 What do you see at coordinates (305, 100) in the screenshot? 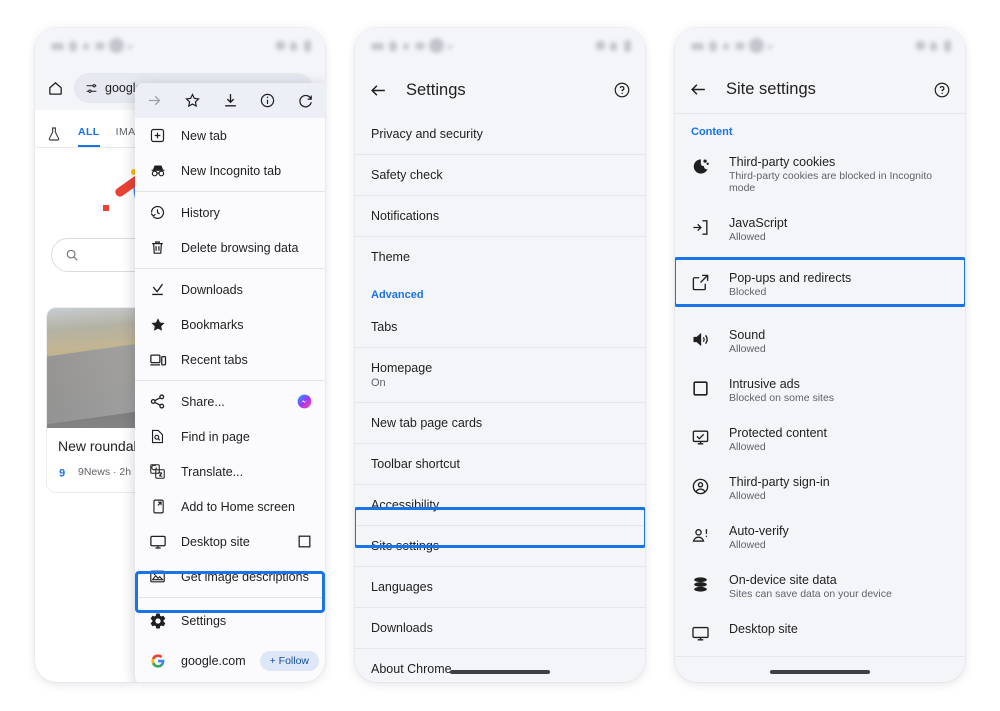
I see `reload-icon` at bounding box center [305, 100].